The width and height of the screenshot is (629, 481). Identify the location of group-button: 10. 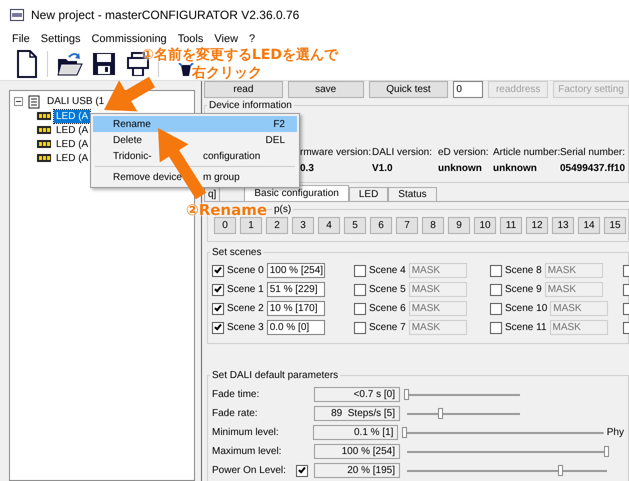
(485, 225).